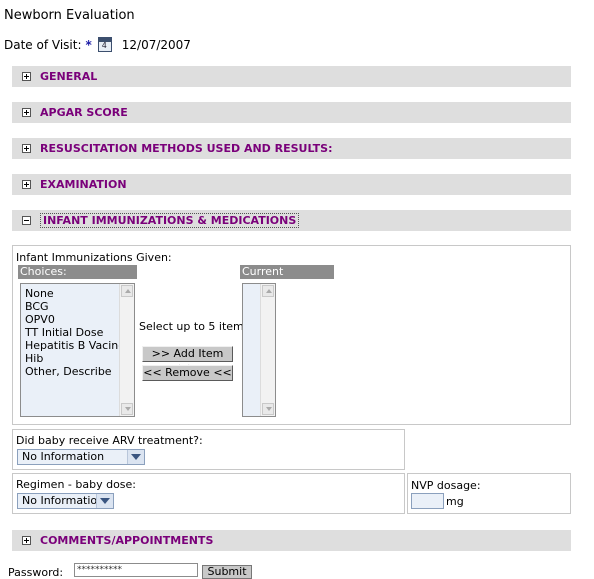 The width and height of the screenshot is (594, 579). I want to click on choice-option: Hepatitis B Vacine, so click(77, 345).